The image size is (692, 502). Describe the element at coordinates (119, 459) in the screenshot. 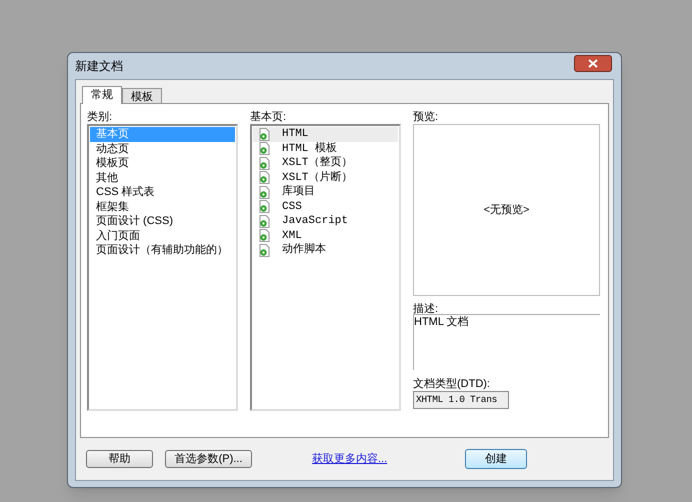

I see `help-button: 帮助` at that location.